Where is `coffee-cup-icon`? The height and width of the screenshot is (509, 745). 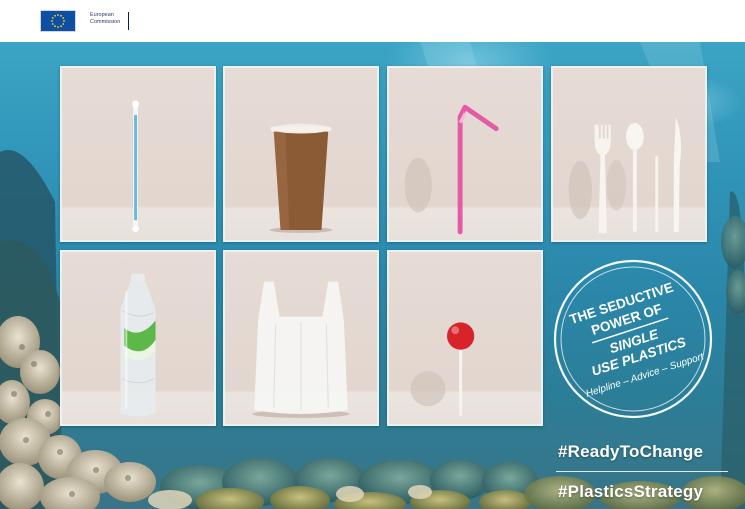 coffee-cup-icon is located at coordinates (301, 178).